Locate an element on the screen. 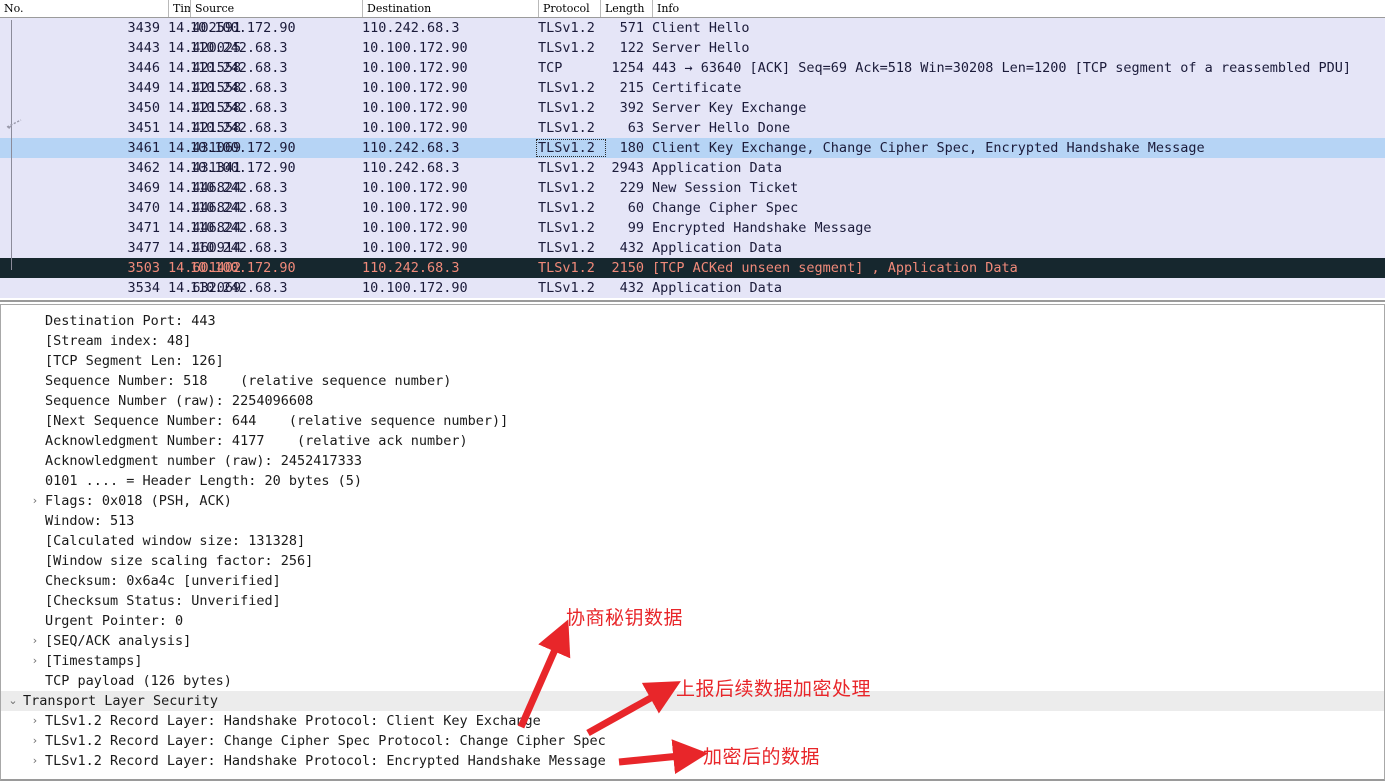  detail-tree-row: › [SEQ/ACK analysis] is located at coordinates (692, 641).